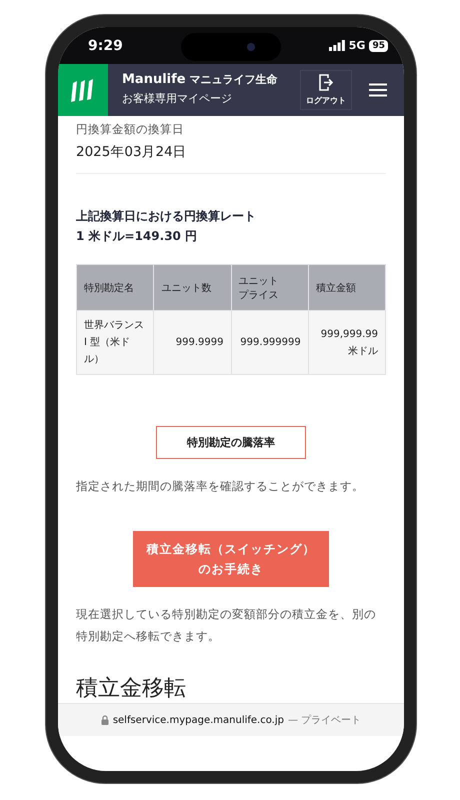  I want to click on performance-button: 特別勘定の騰落率, so click(231, 442).